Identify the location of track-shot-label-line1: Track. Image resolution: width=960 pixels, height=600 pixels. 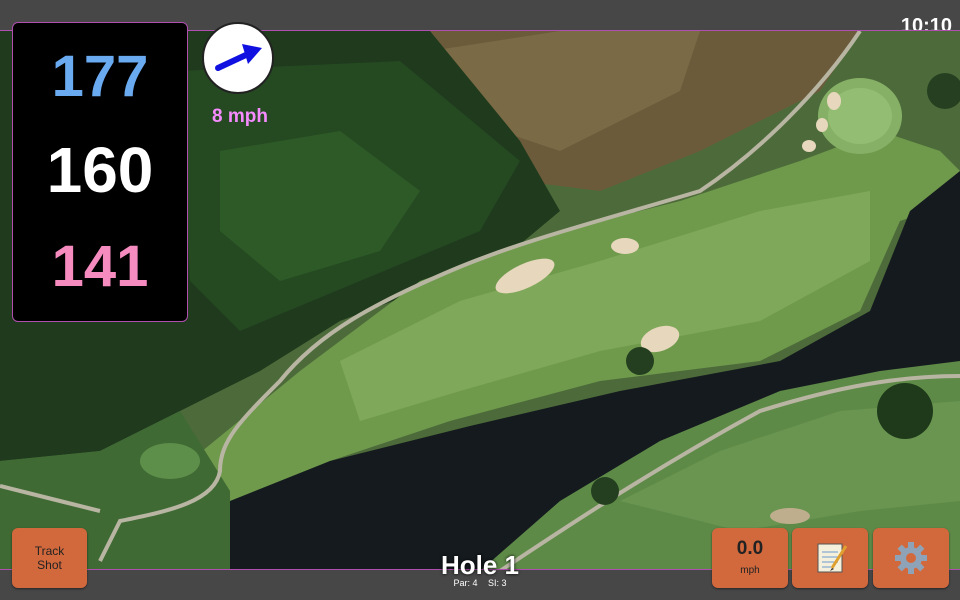
(49, 551).